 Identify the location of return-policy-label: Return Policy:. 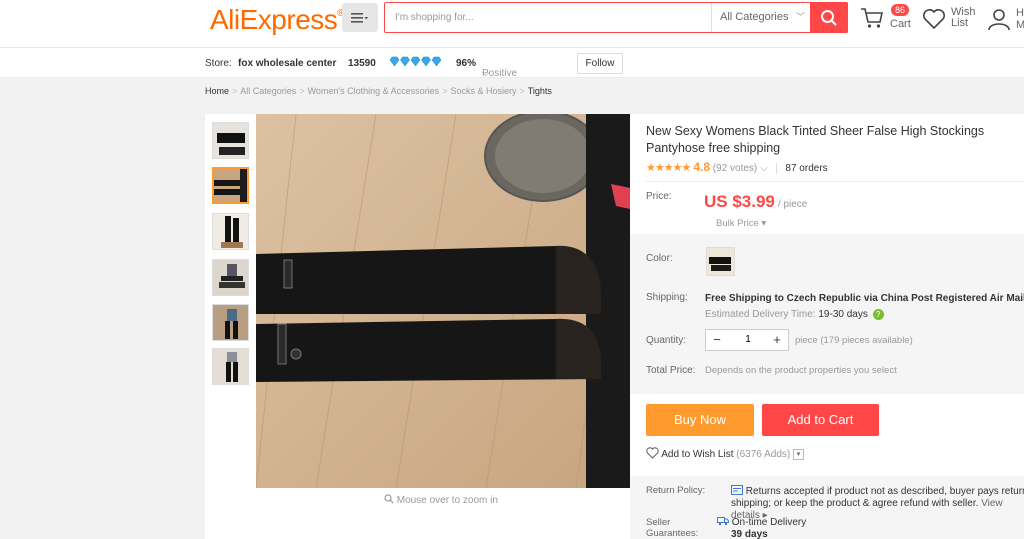
(676, 490).